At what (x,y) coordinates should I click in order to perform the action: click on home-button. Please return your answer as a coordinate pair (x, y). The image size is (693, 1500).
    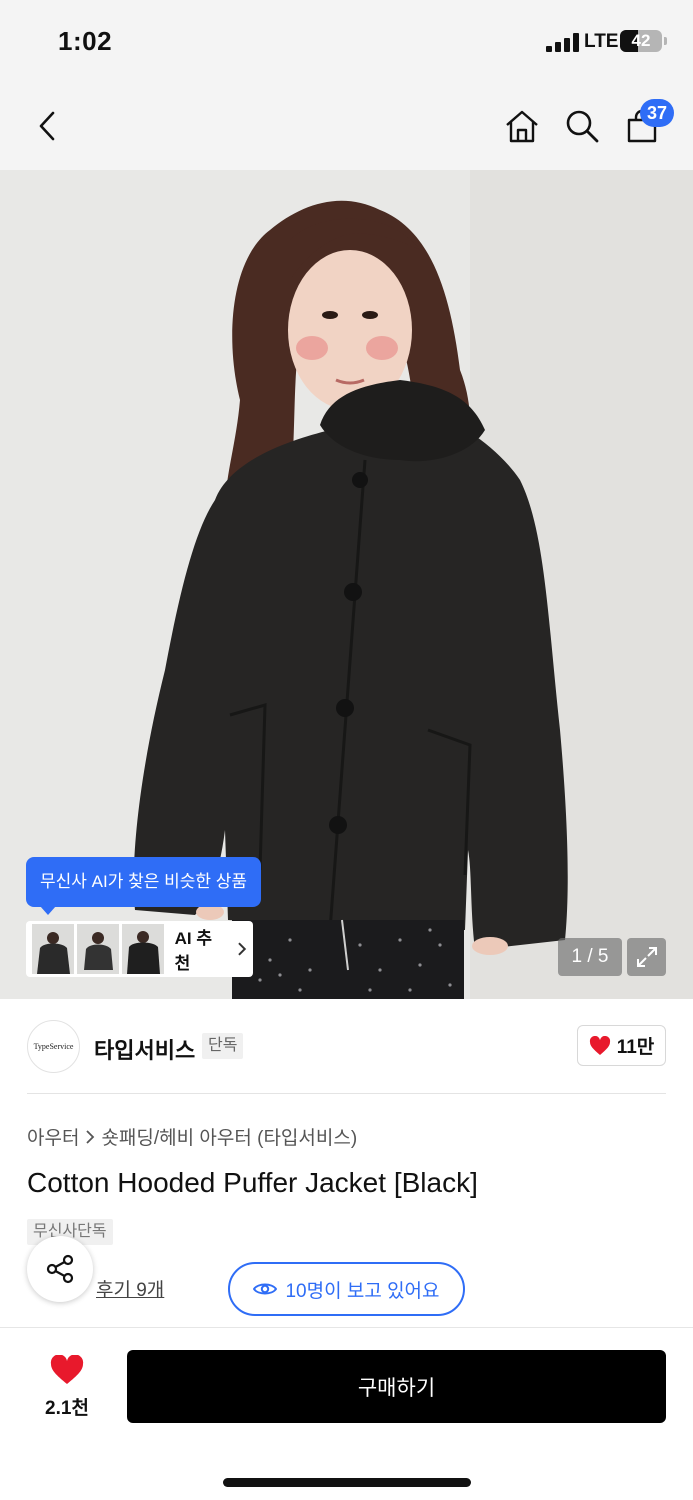
    Looking at the image, I should click on (522, 126).